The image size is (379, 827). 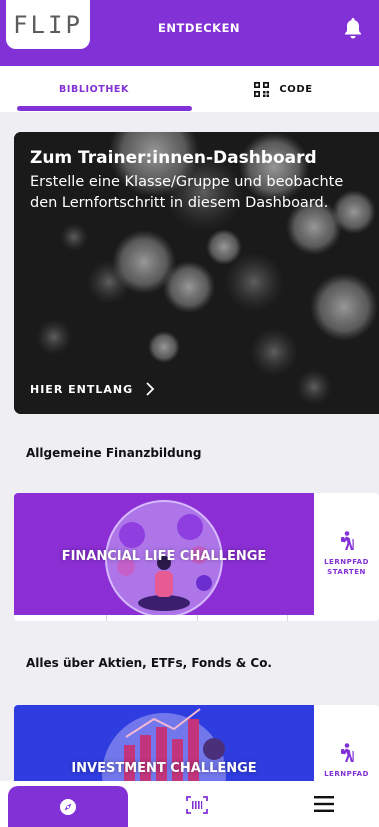 I want to click on start-learning-path-button: LERNPFAD STARTEN, so click(x=346, y=554).